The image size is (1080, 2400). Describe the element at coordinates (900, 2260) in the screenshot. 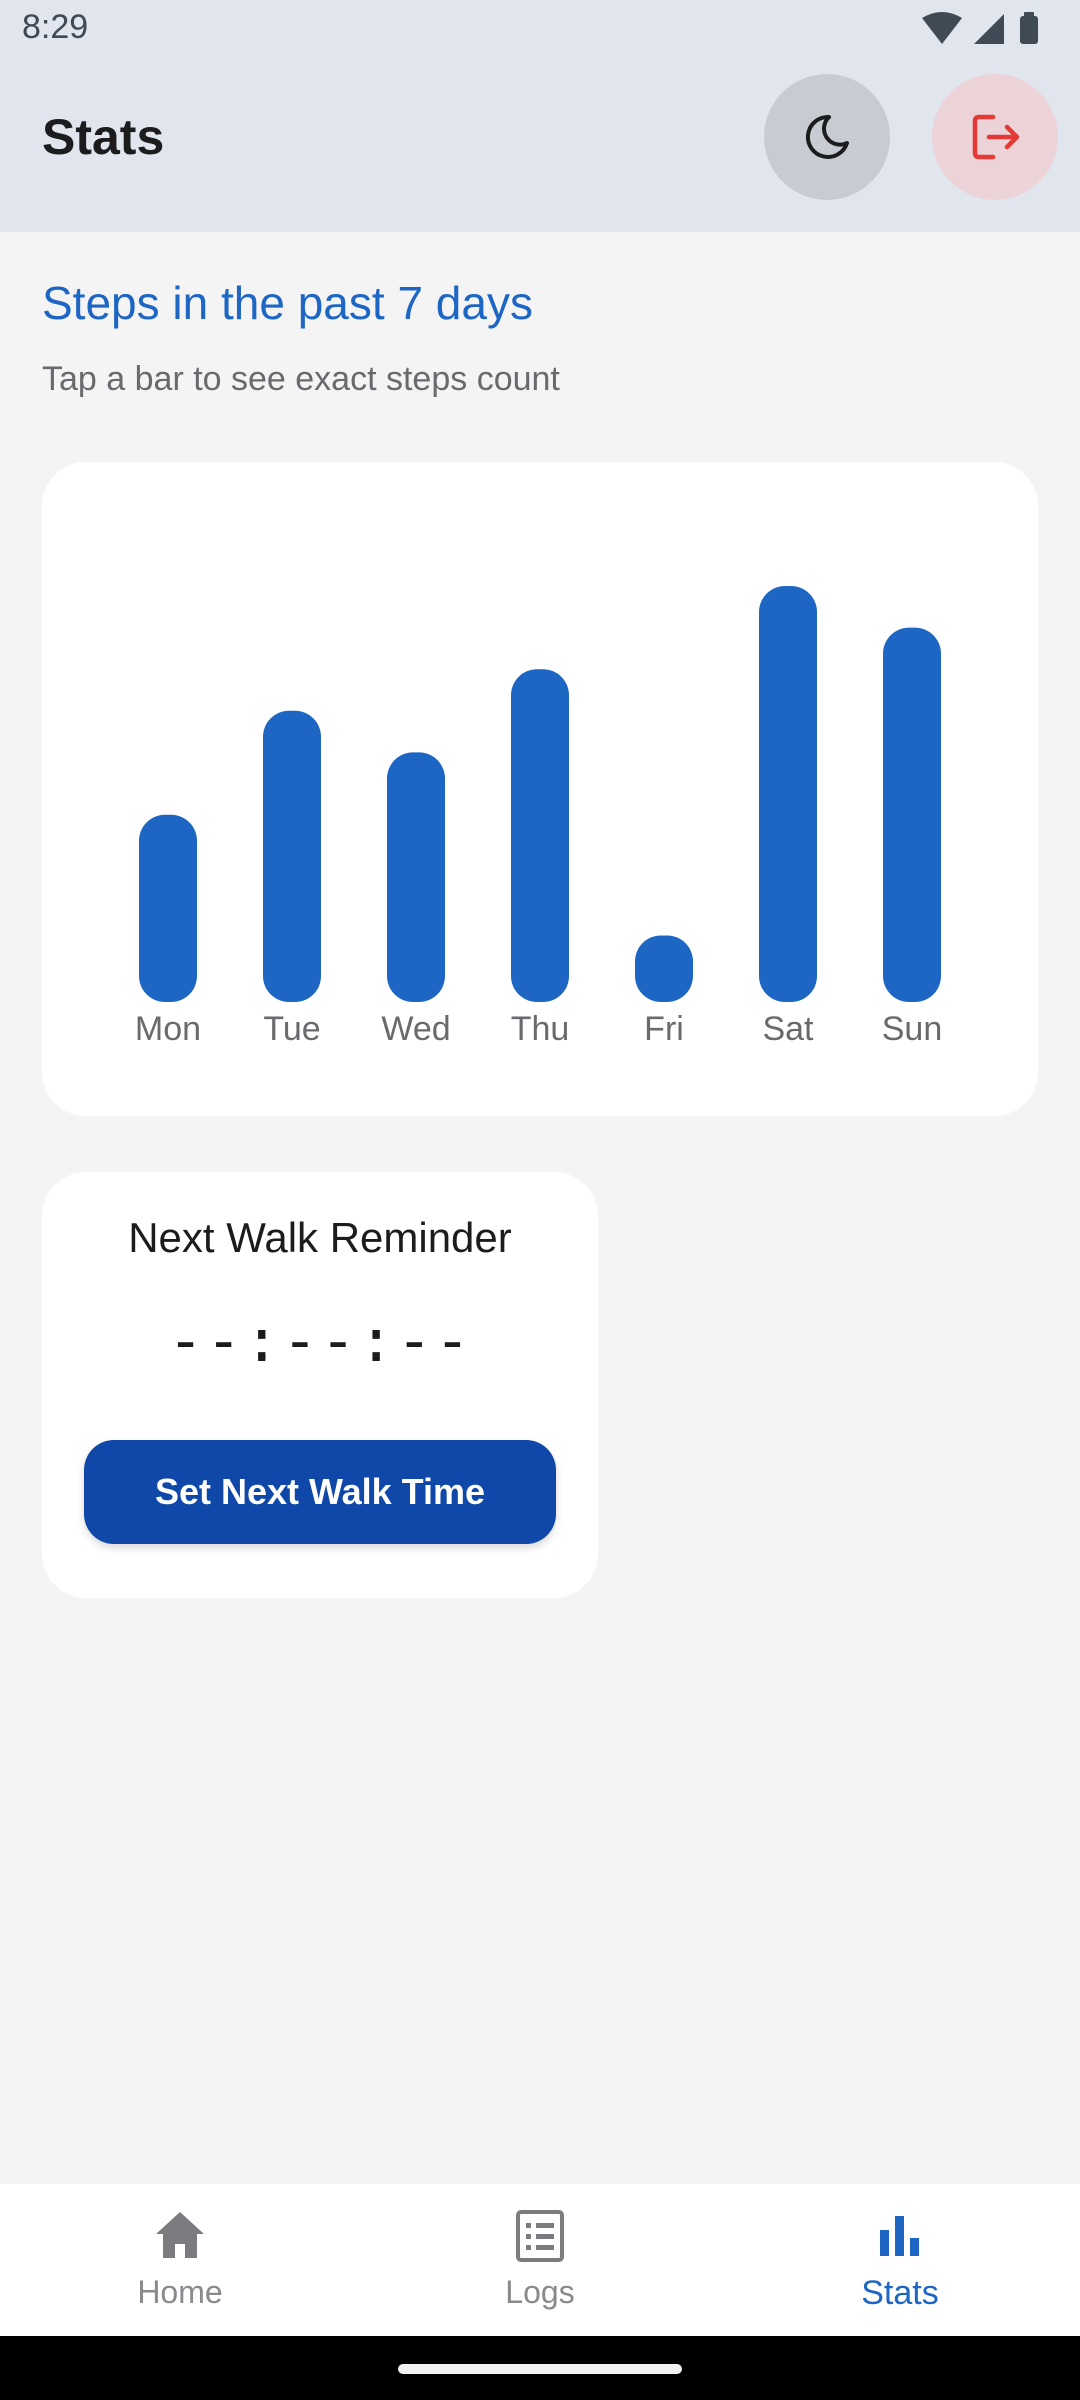

I see `nav-item-stats: Stats` at that location.